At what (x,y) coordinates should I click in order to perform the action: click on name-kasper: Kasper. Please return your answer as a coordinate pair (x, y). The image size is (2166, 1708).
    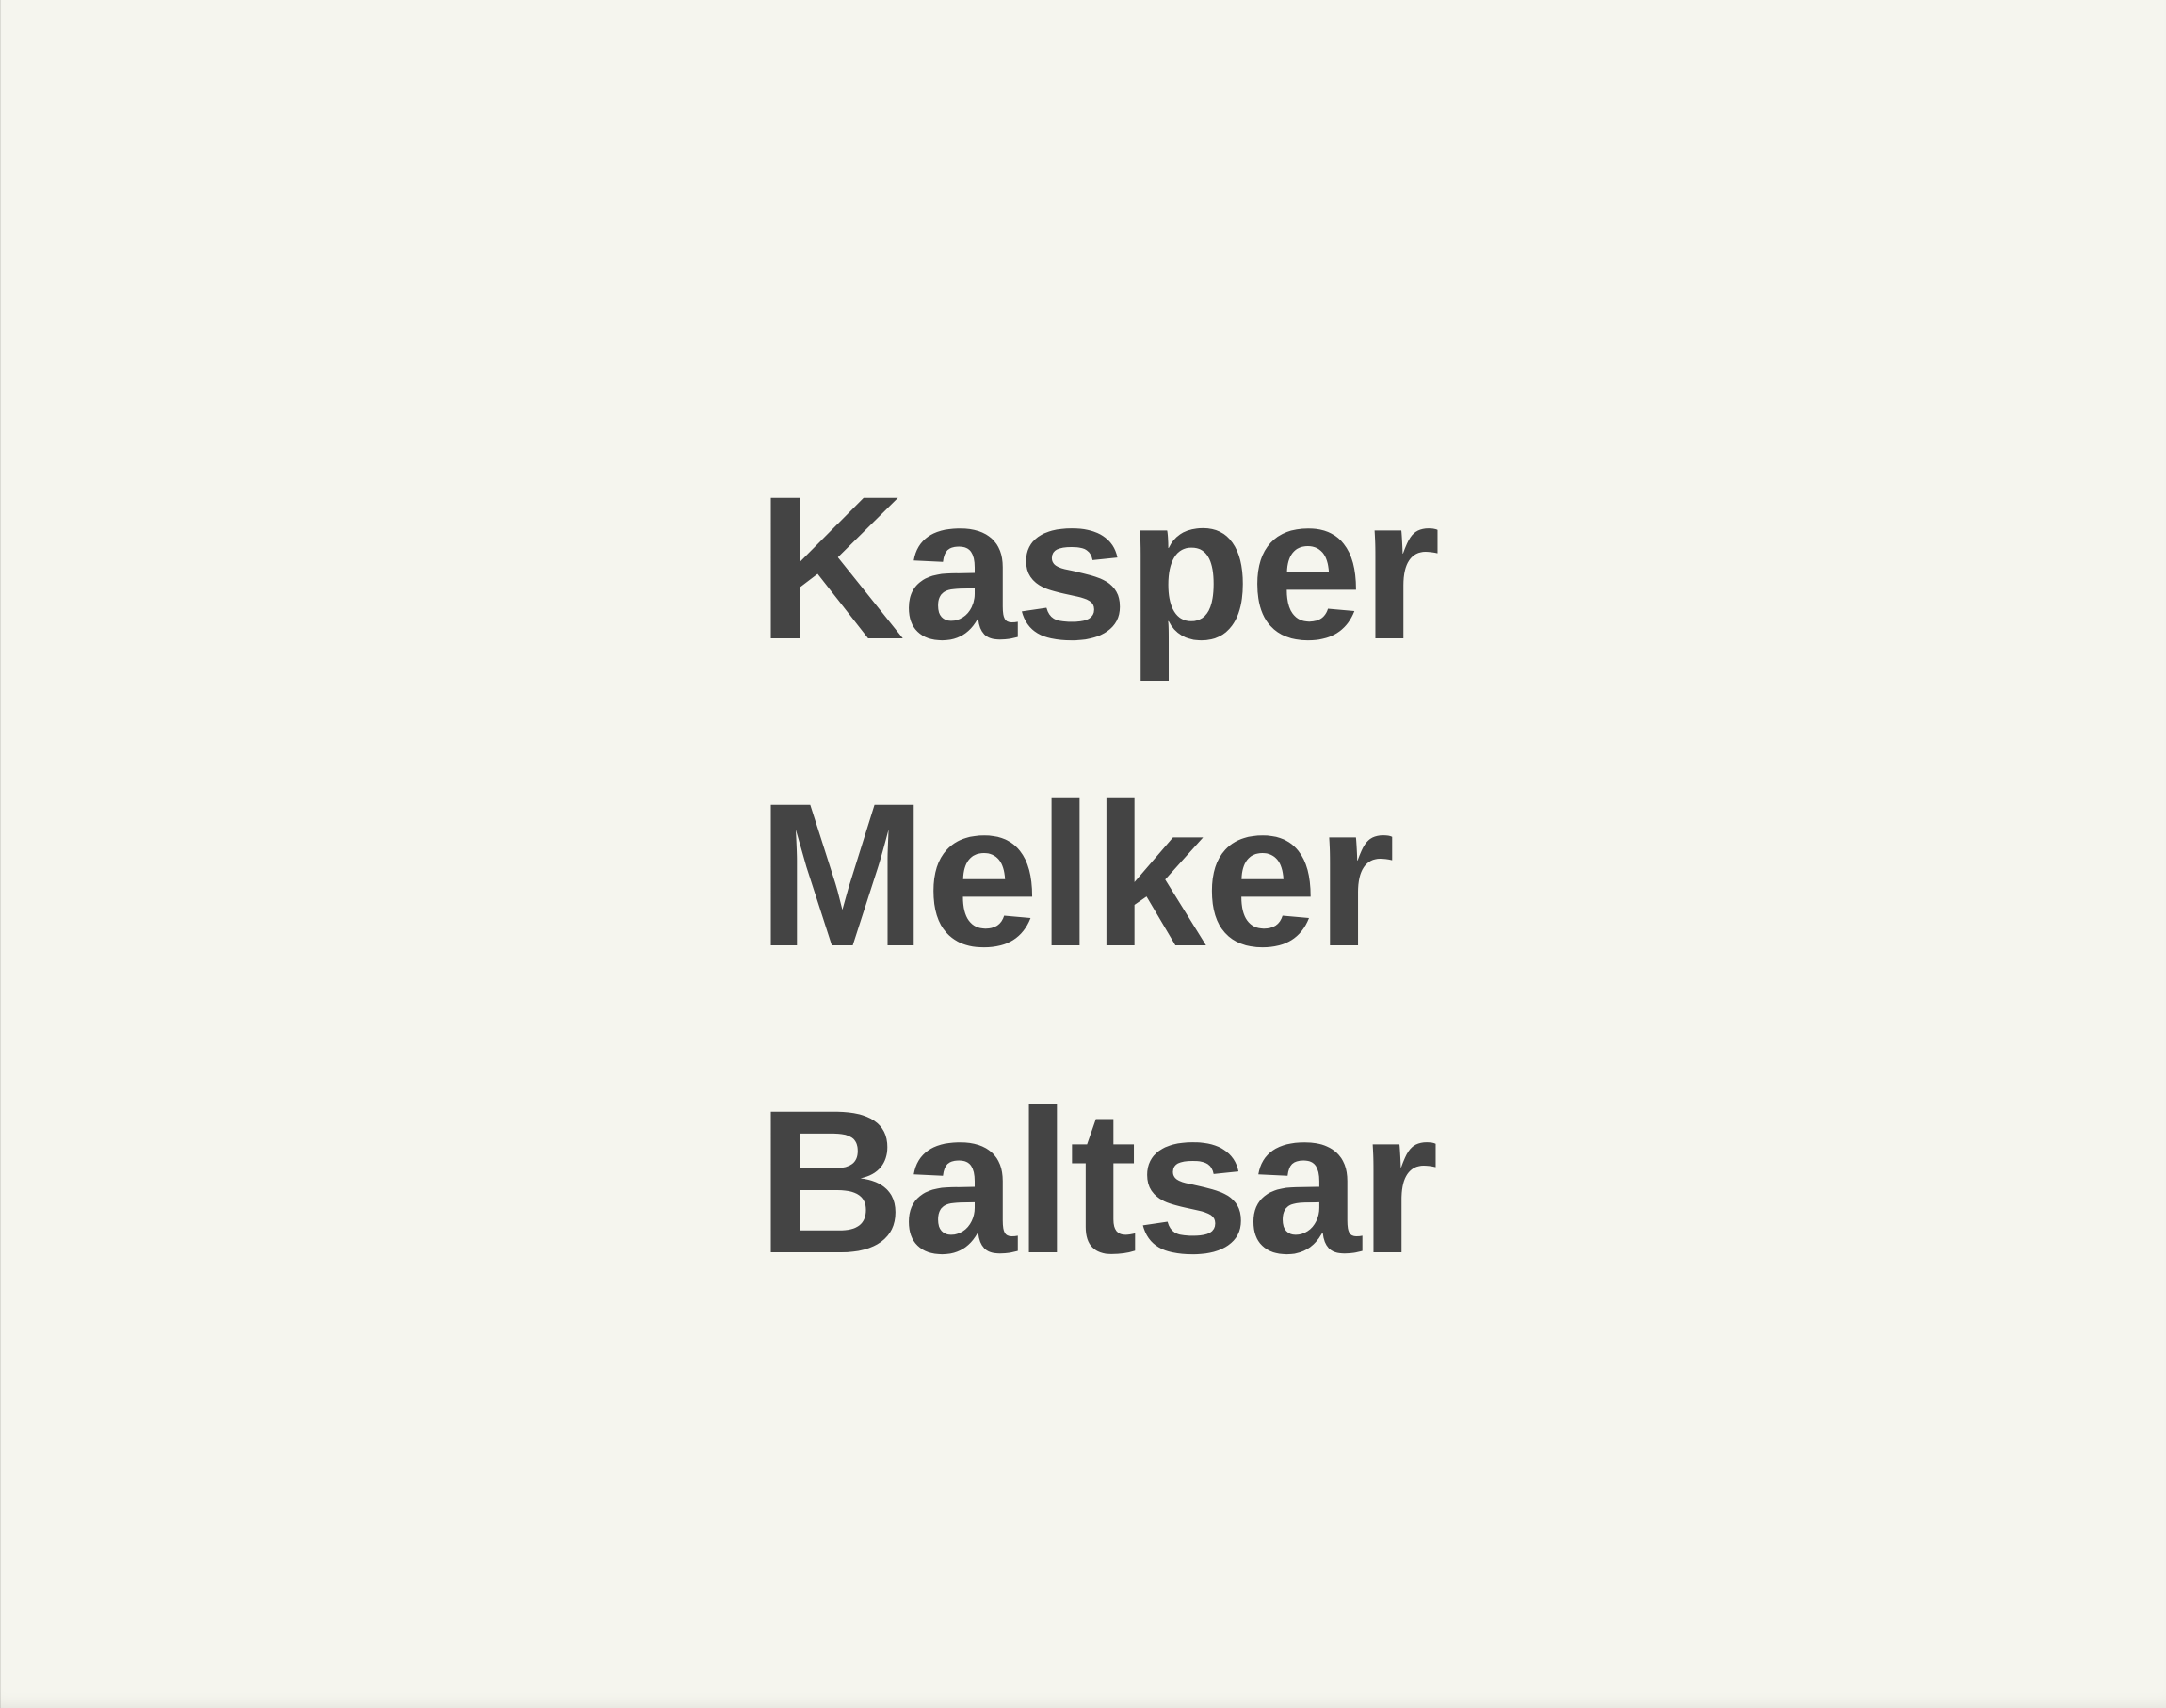
    Looking at the image, I should click on (1099, 568).